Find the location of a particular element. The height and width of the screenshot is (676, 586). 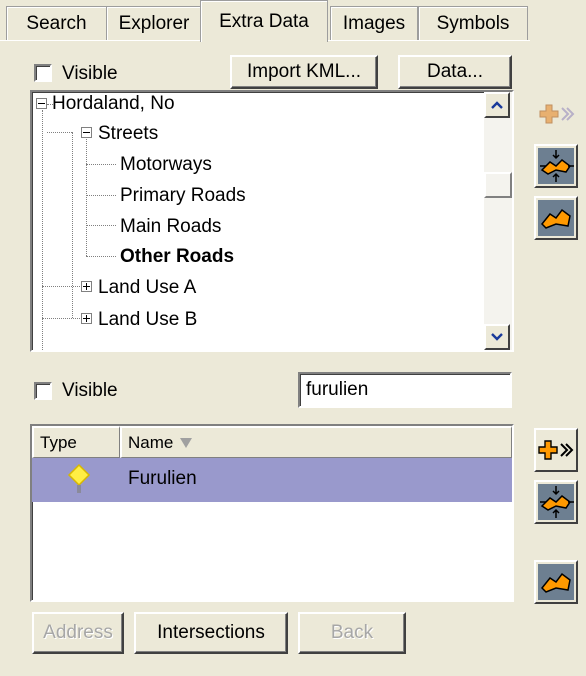

column-header-type: Type is located at coordinates (76, 442).